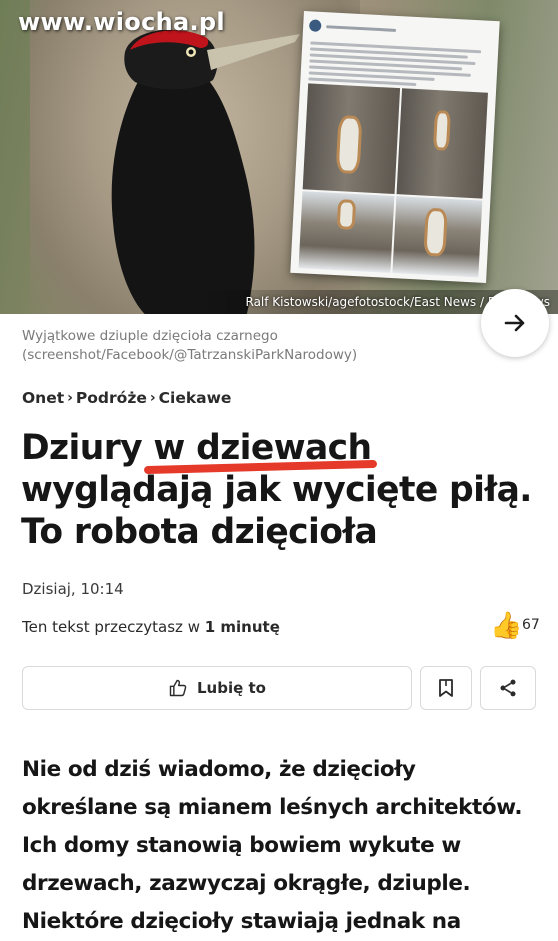  Describe the element at coordinates (531, 625) in the screenshot. I see `reaction-count: 67` at that location.